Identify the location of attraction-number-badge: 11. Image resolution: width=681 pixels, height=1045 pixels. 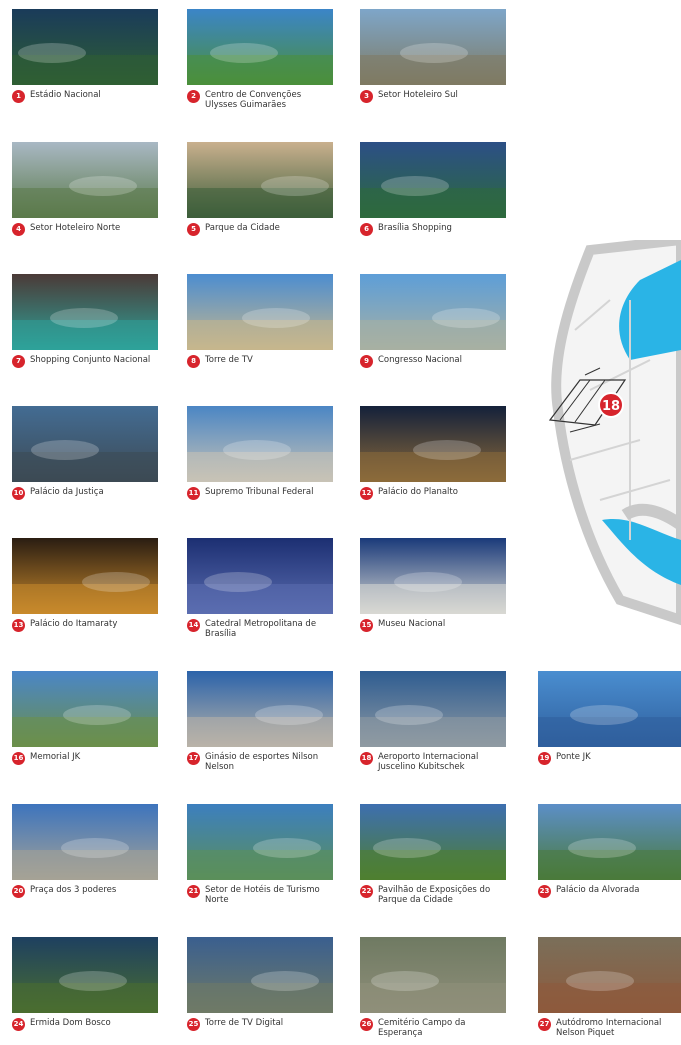
(193, 493).